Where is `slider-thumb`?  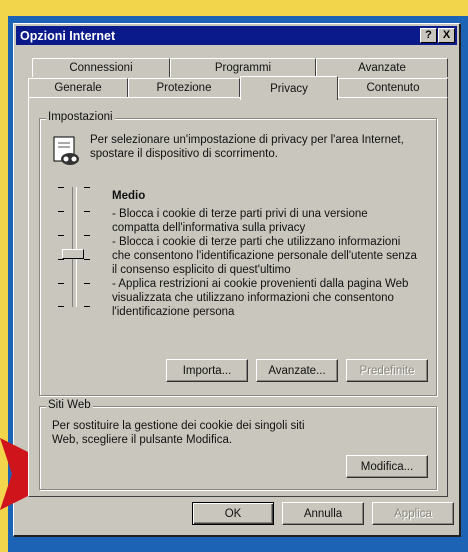
slider-thumb is located at coordinates (73, 254).